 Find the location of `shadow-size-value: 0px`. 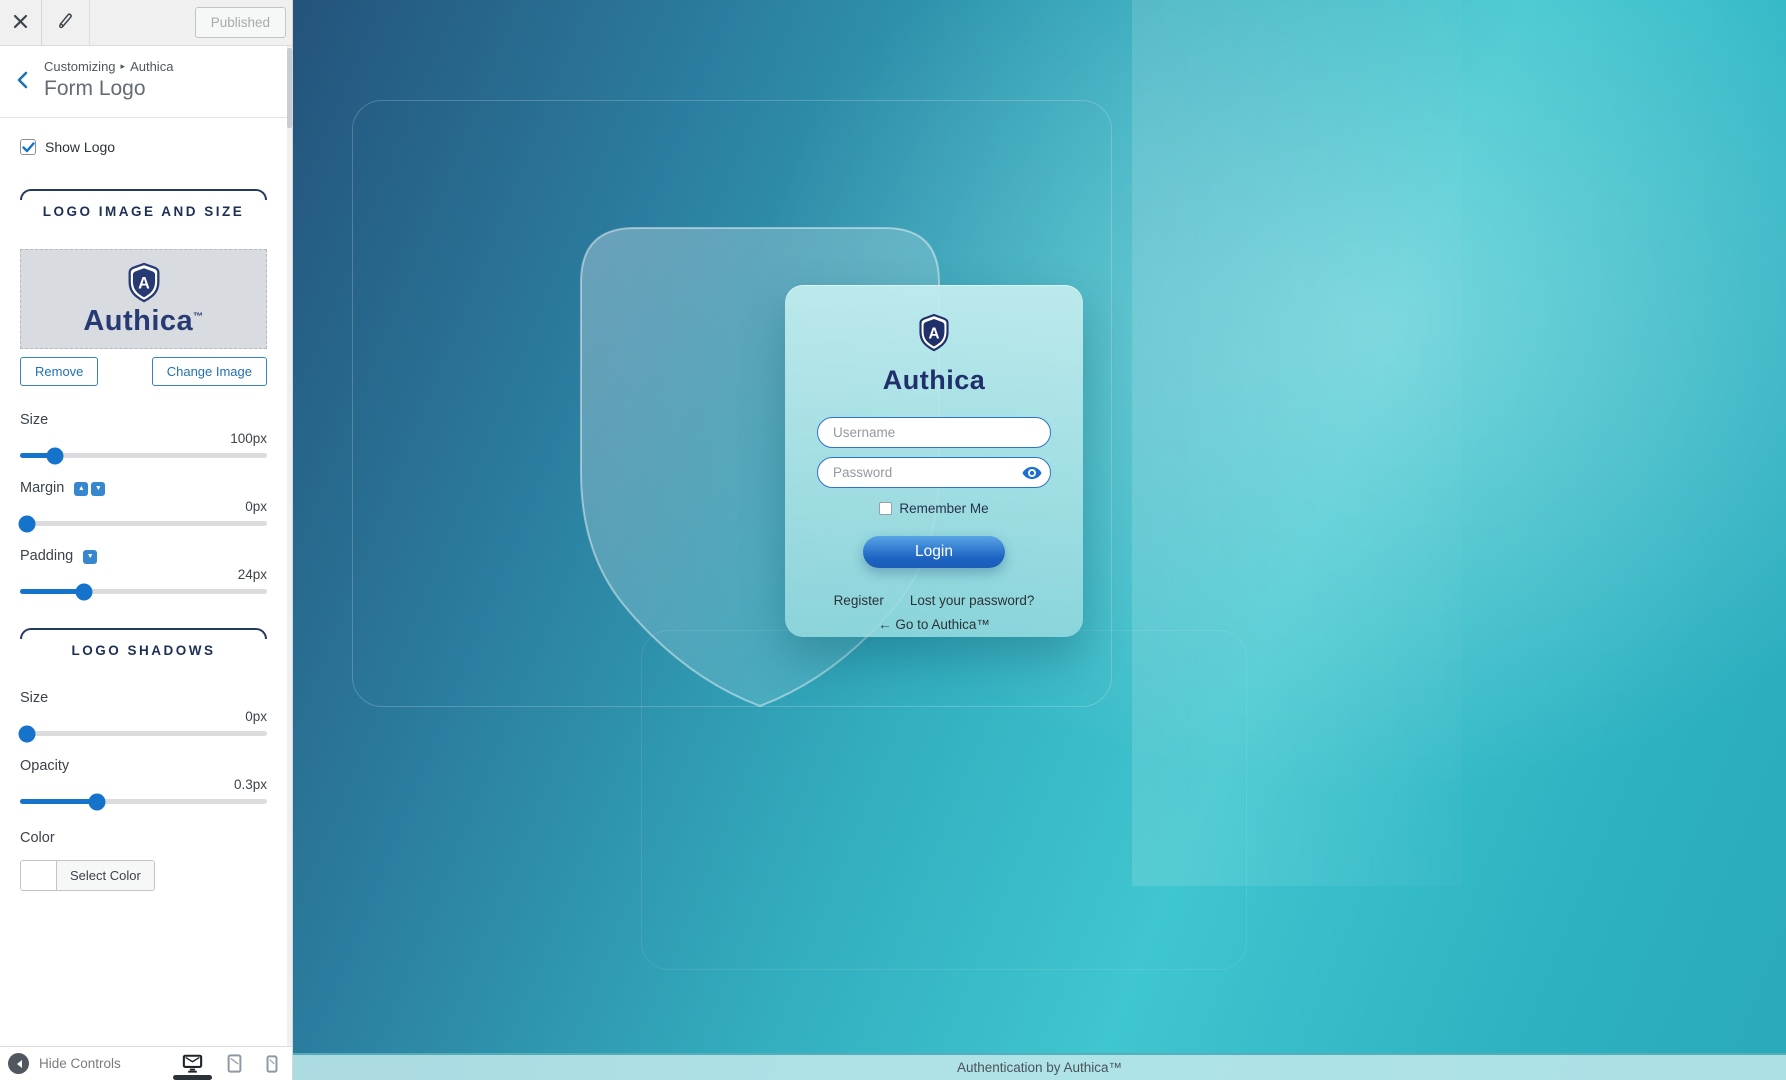

shadow-size-value: 0px is located at coordinates (256, 716).